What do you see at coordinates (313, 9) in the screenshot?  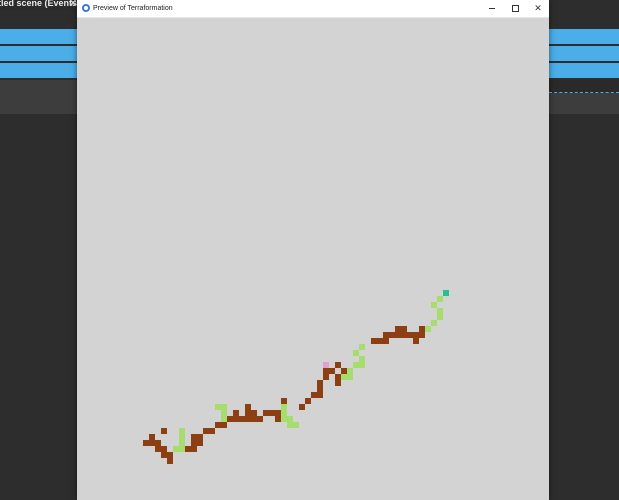 I see `window-titlebar: Preview of Terraformation ✕` at bounding box center [313, 9].